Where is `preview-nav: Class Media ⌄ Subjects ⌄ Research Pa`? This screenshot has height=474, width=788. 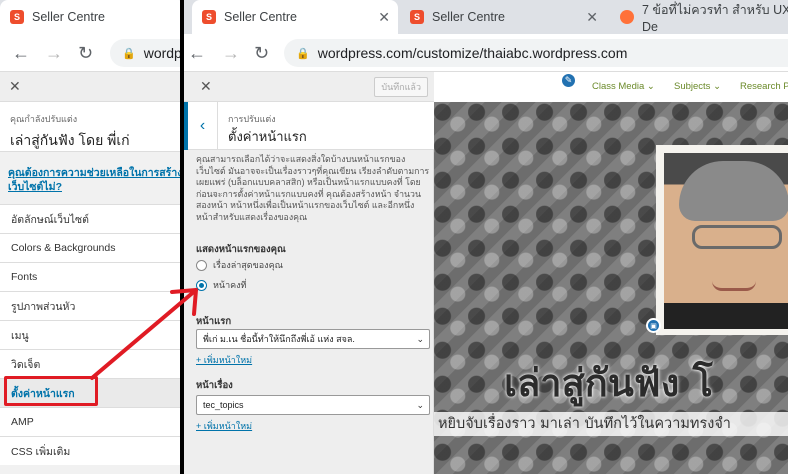 preview-nav: Class Media ⌄ Subjects ⌄ Research Pa is located at coordinates (611, 87).